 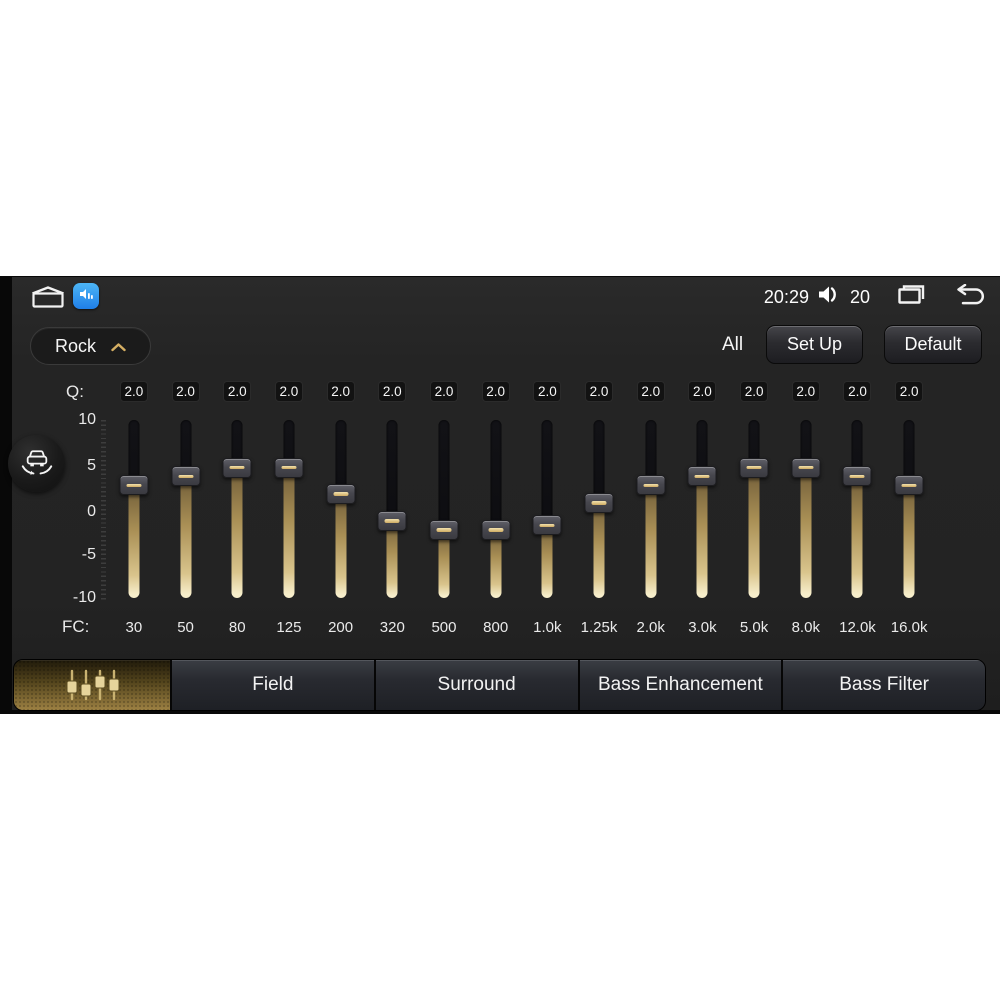 I want to click on q-value-50: 2.0, so click(x=185, y=391).